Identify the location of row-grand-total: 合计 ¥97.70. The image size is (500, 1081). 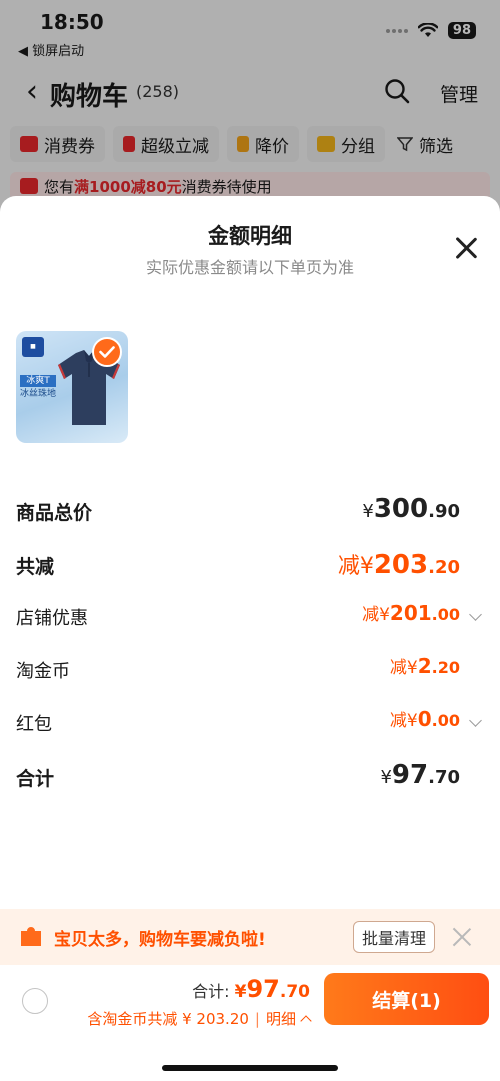
(250, 776).